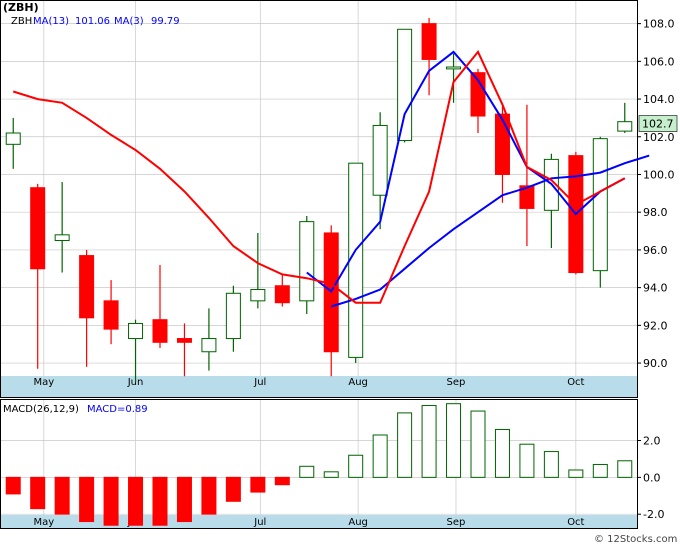  Describe the element at coordinates (259, 382) in the screenshot. I see `price-month-label: Jul` at that location.